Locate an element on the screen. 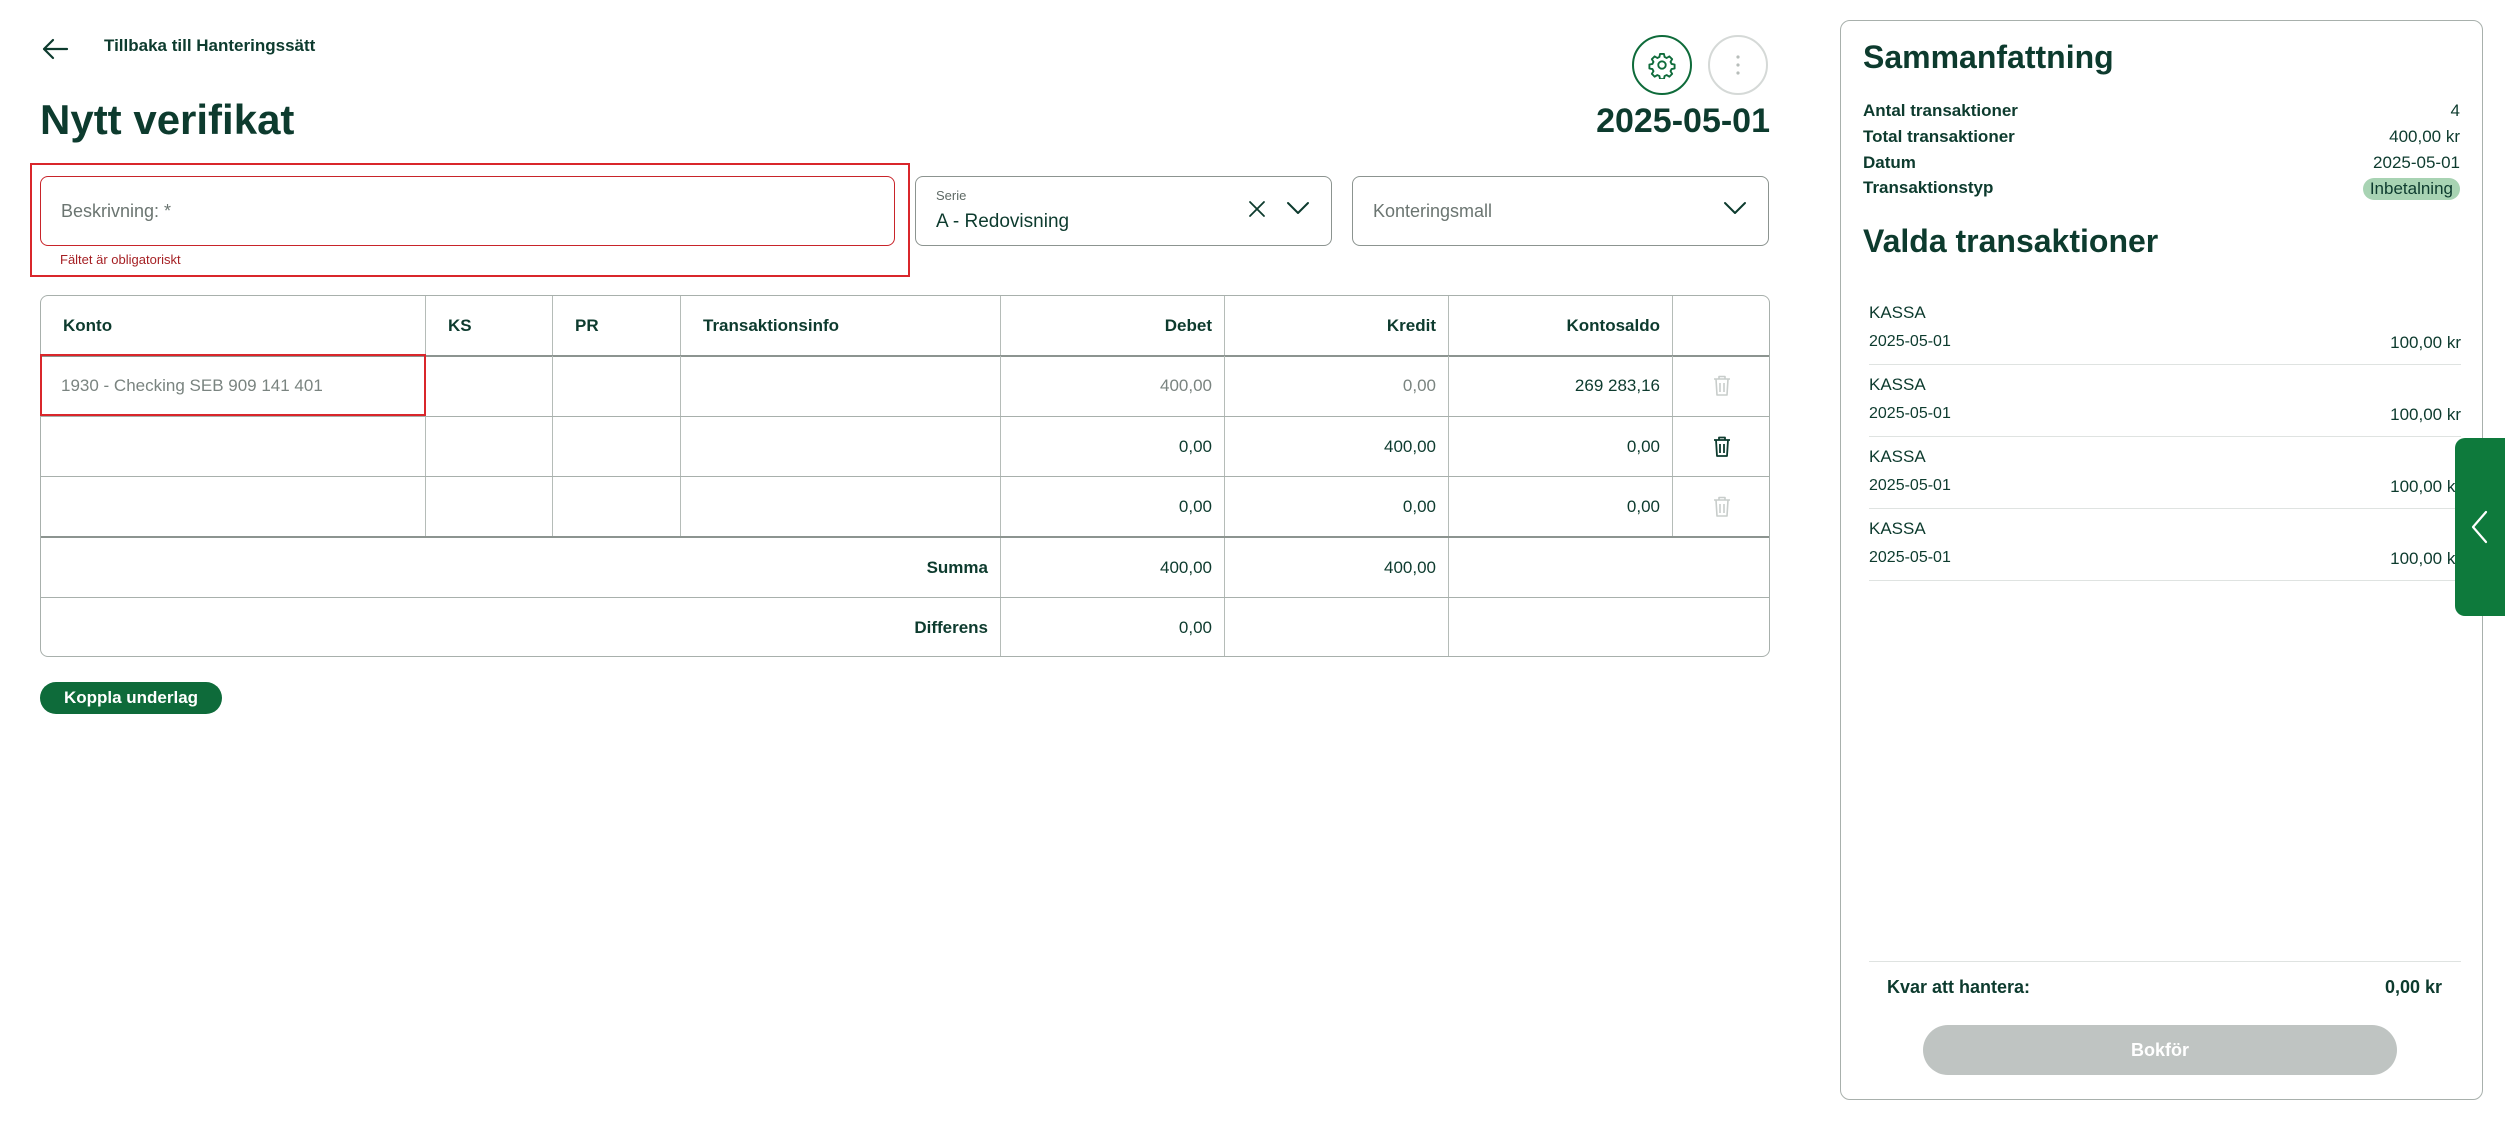 The height and width of the screenshot is (1134, 2505). summary-title: Sammanfattning is located at coordinates (1988, 57).